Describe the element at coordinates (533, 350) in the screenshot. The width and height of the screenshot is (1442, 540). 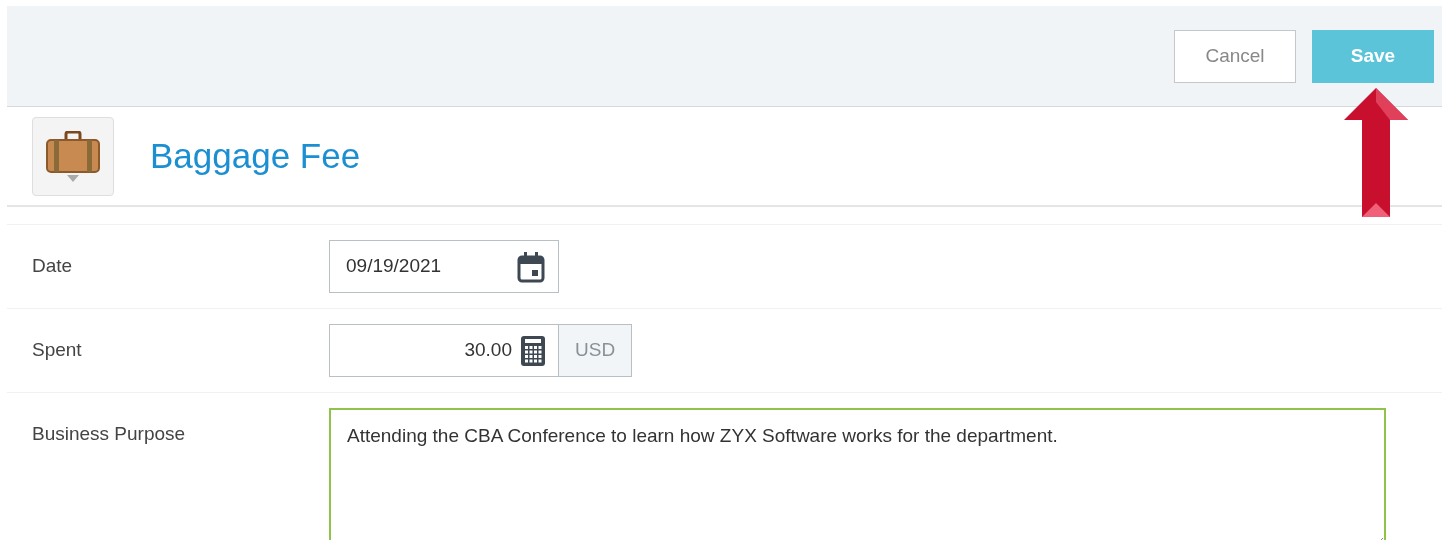
I see `calculator-icon` at that location.